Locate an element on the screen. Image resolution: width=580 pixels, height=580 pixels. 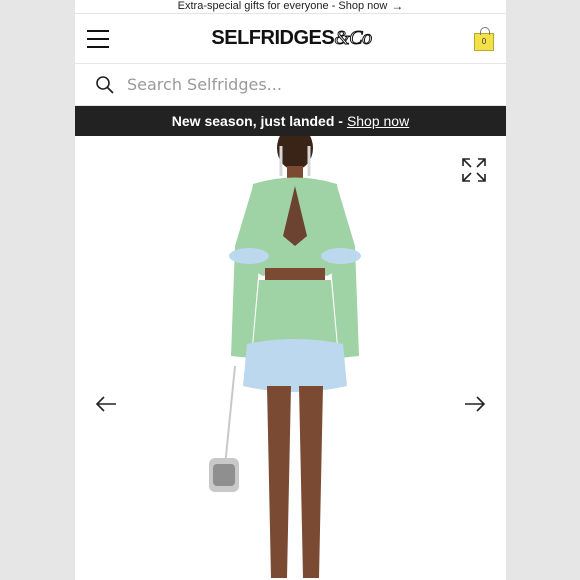
selfridges-logo: SELFRIDGES&Co is located at coordinates (292, 38).